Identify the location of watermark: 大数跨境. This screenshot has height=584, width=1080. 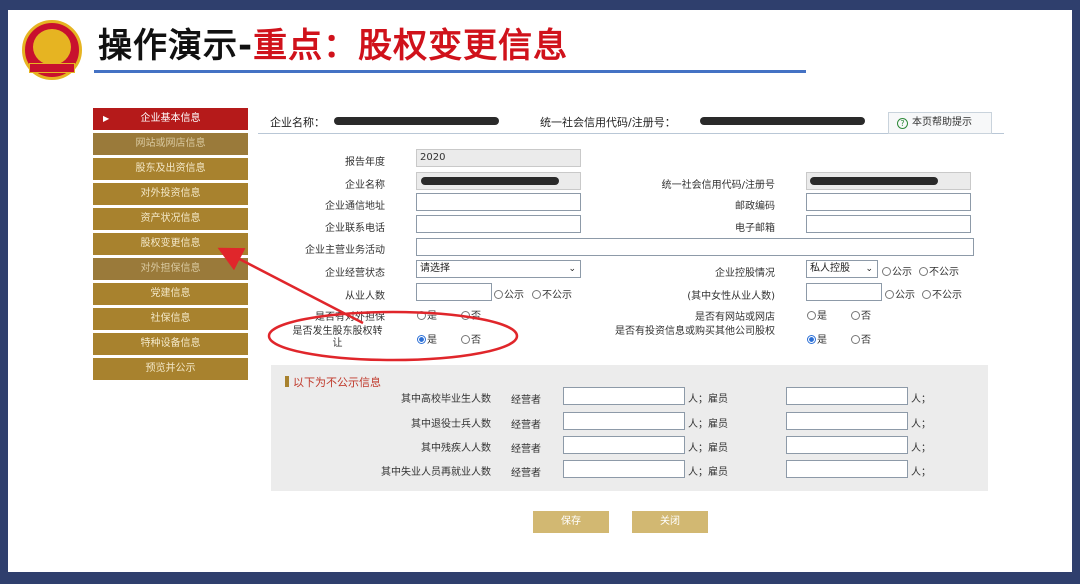
(62, 563).